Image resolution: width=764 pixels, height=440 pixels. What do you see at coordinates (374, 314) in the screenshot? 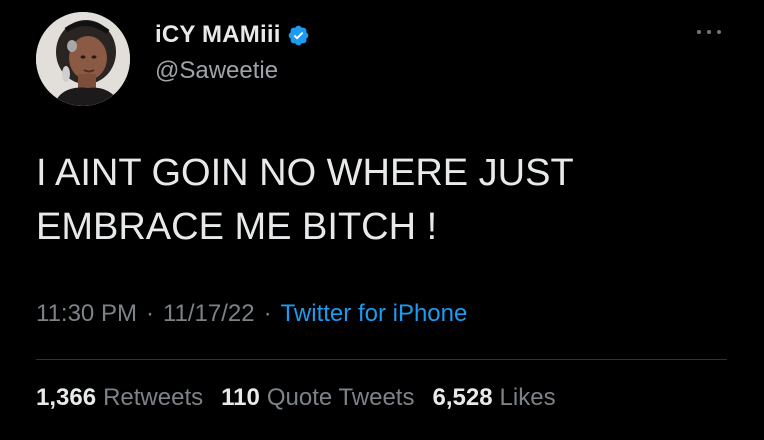
I see `tweet-source-link: Twitter for iPhone` at bounding box center [374, 314].